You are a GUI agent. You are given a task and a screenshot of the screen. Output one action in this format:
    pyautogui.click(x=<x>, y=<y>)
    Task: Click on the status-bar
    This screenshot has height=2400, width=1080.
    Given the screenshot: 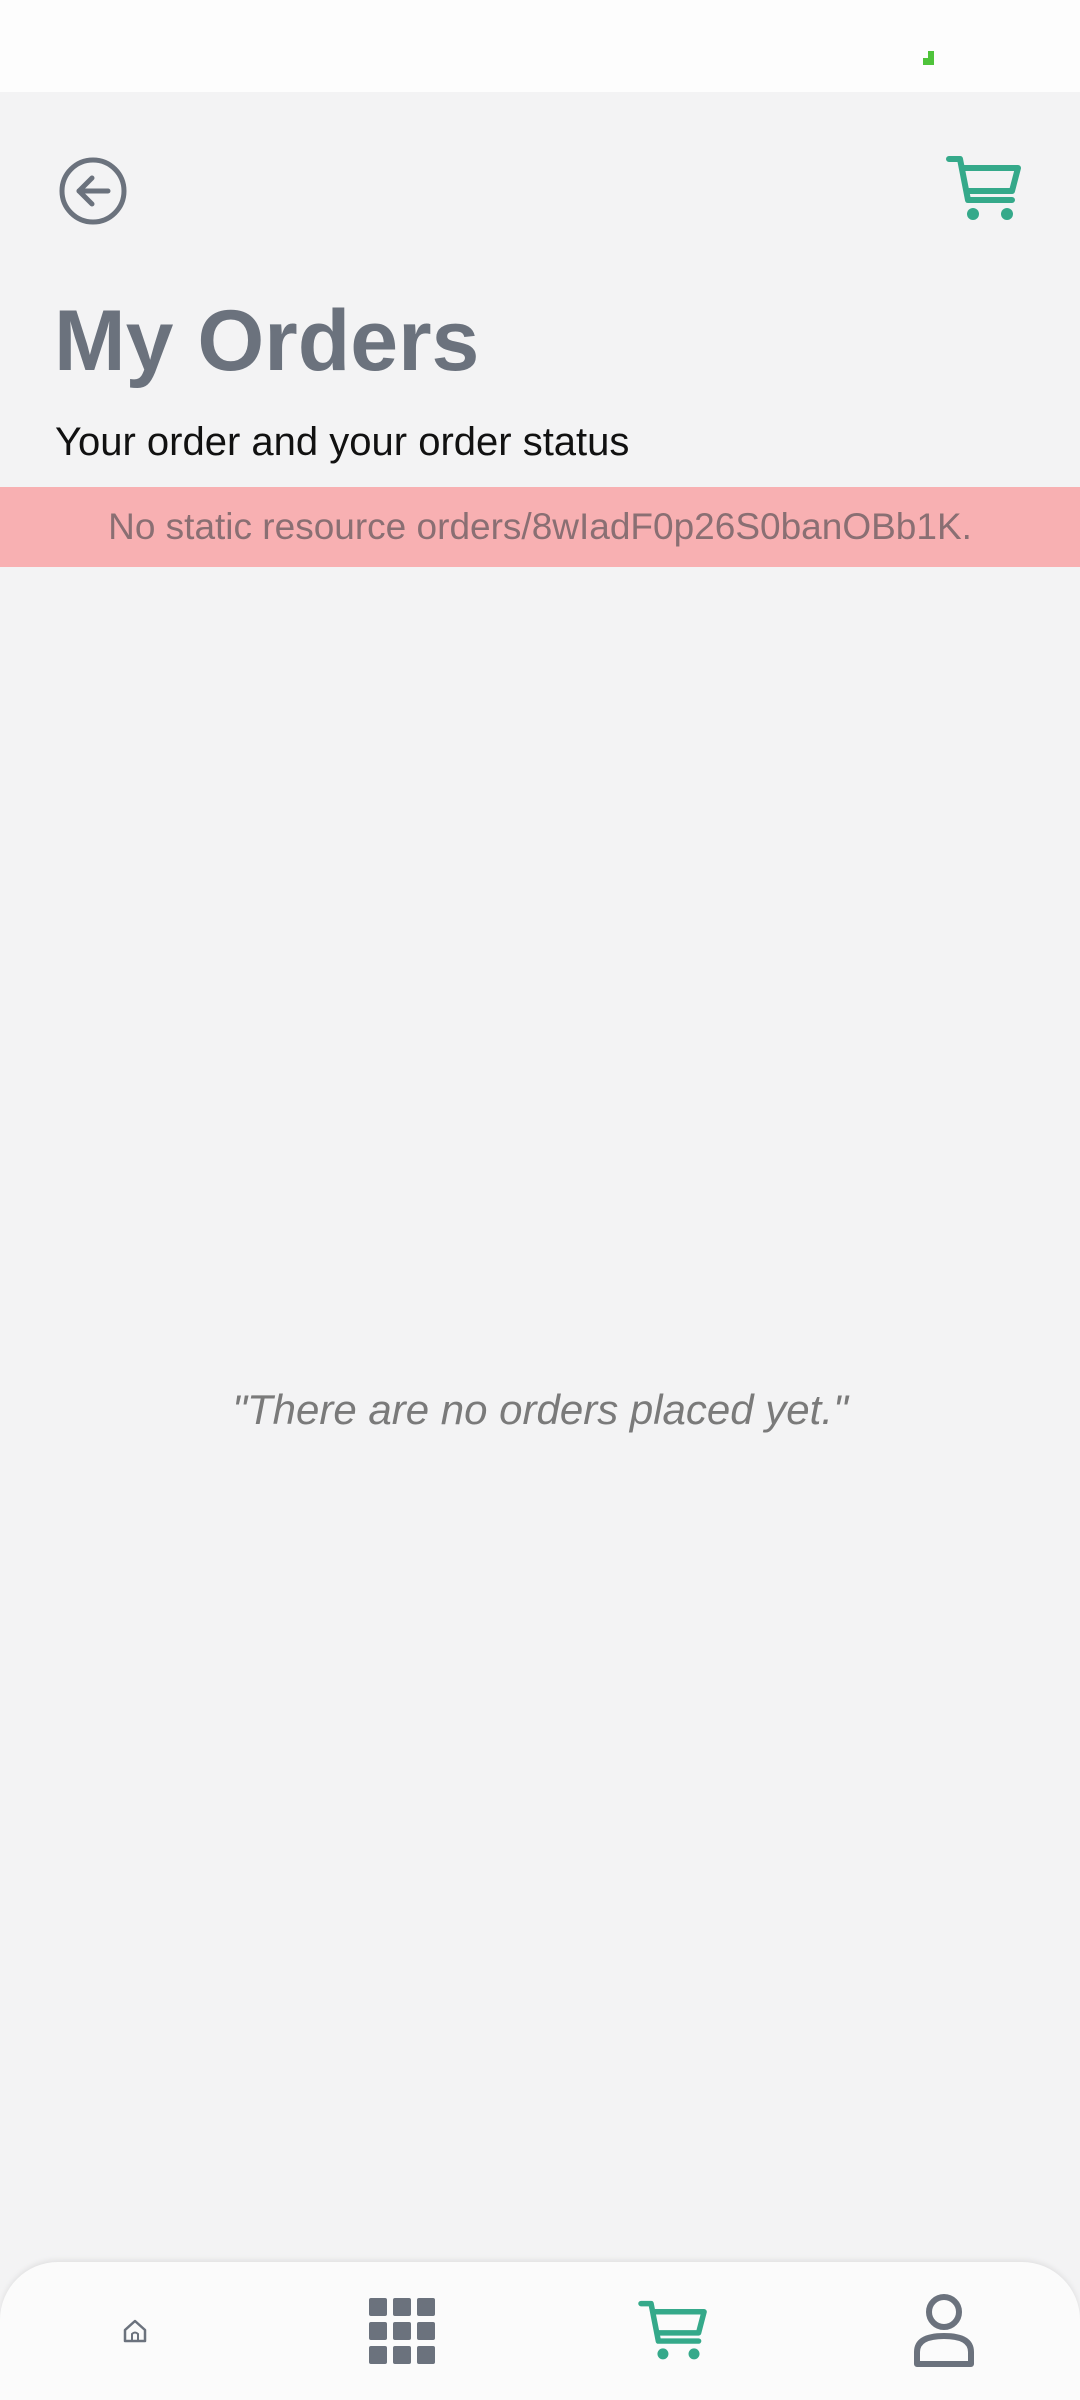 What is the action you would take?
    pyautogui.click(x=540, y=46)
    